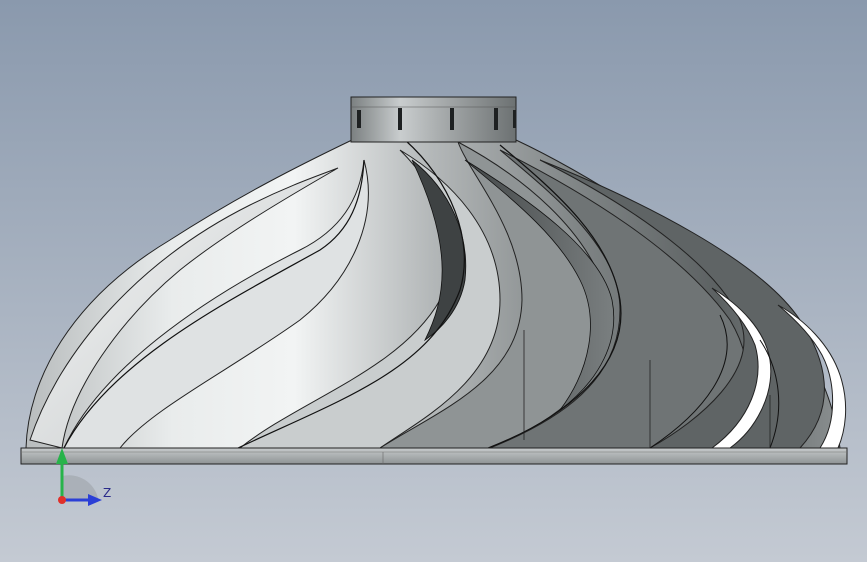  What do you see at coordinates (434, 456) in the screenshot?
I see `impeller-base-plate` at bounding box center [434, 456].